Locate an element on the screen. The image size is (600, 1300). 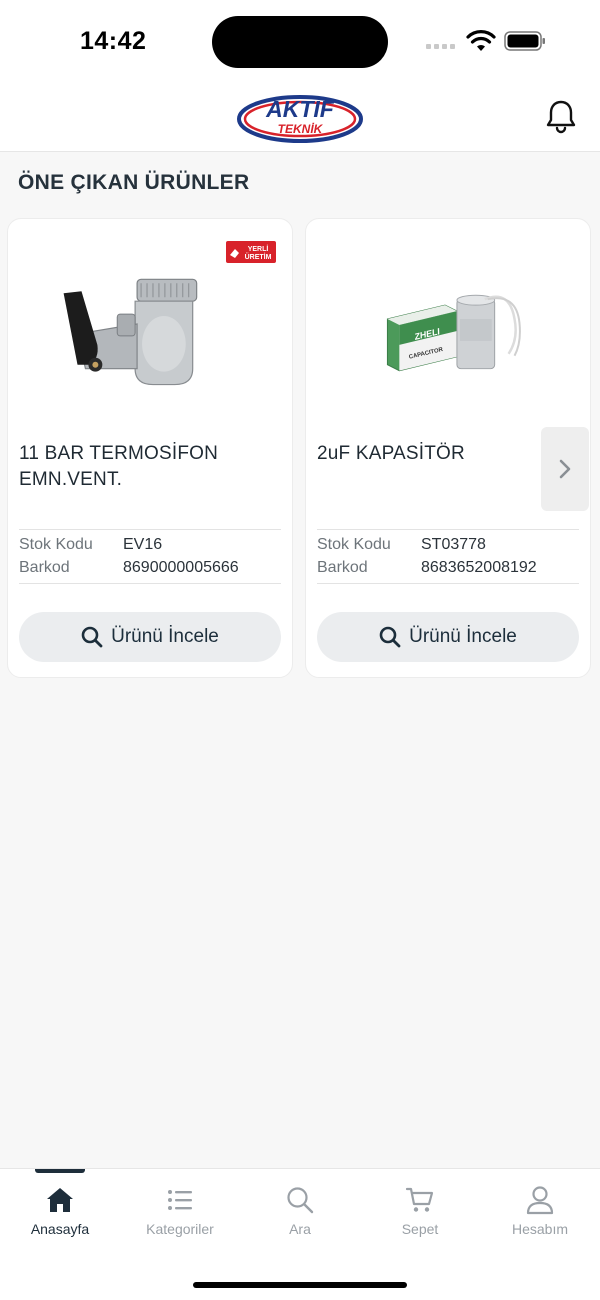
active-tab-indicator is located at coordinates (60, 1171).